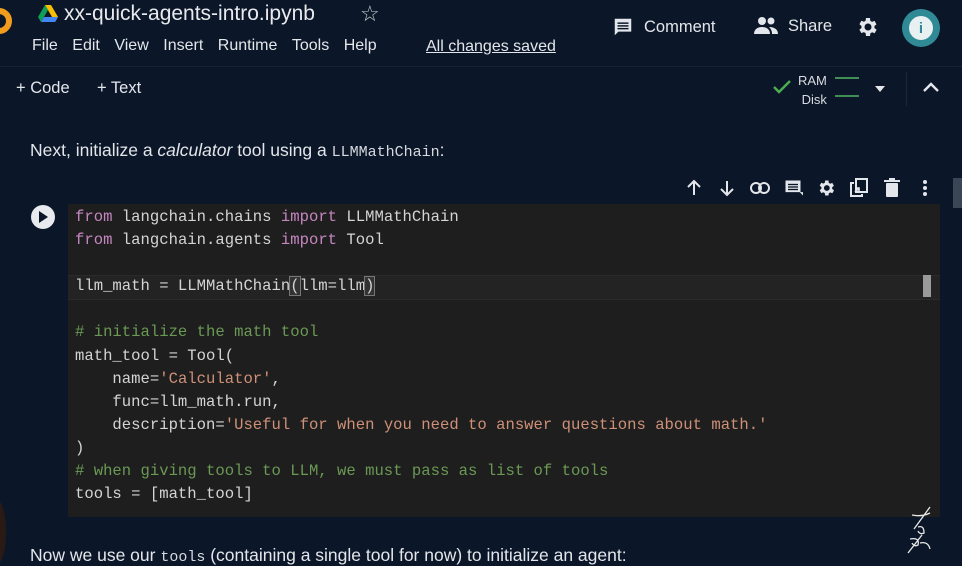 Image resolution: width=962 pixels, height=566 pixels. I want to click on watermark-signature, so click(919, 530).